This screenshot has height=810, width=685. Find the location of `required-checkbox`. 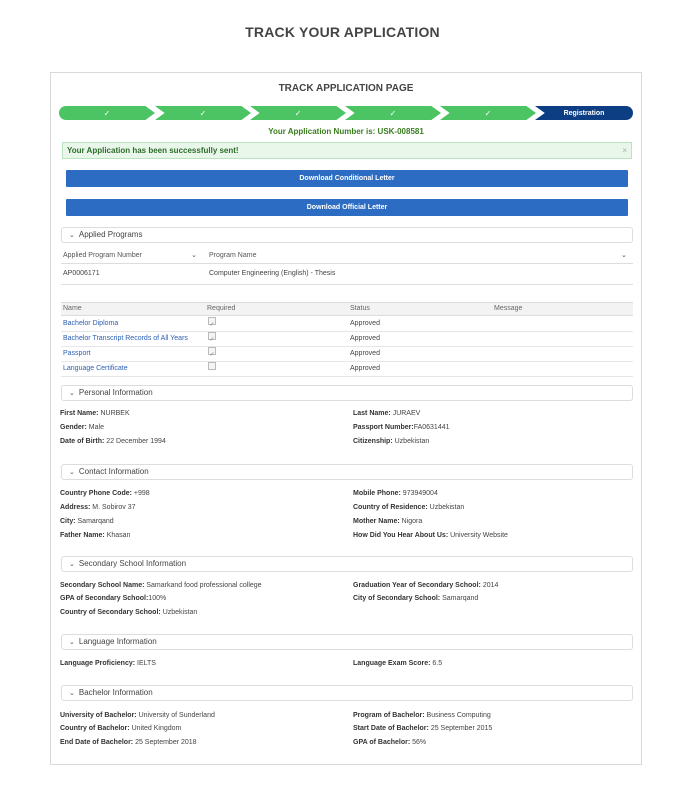

required-checkbox is located at coordinates (212, 366).